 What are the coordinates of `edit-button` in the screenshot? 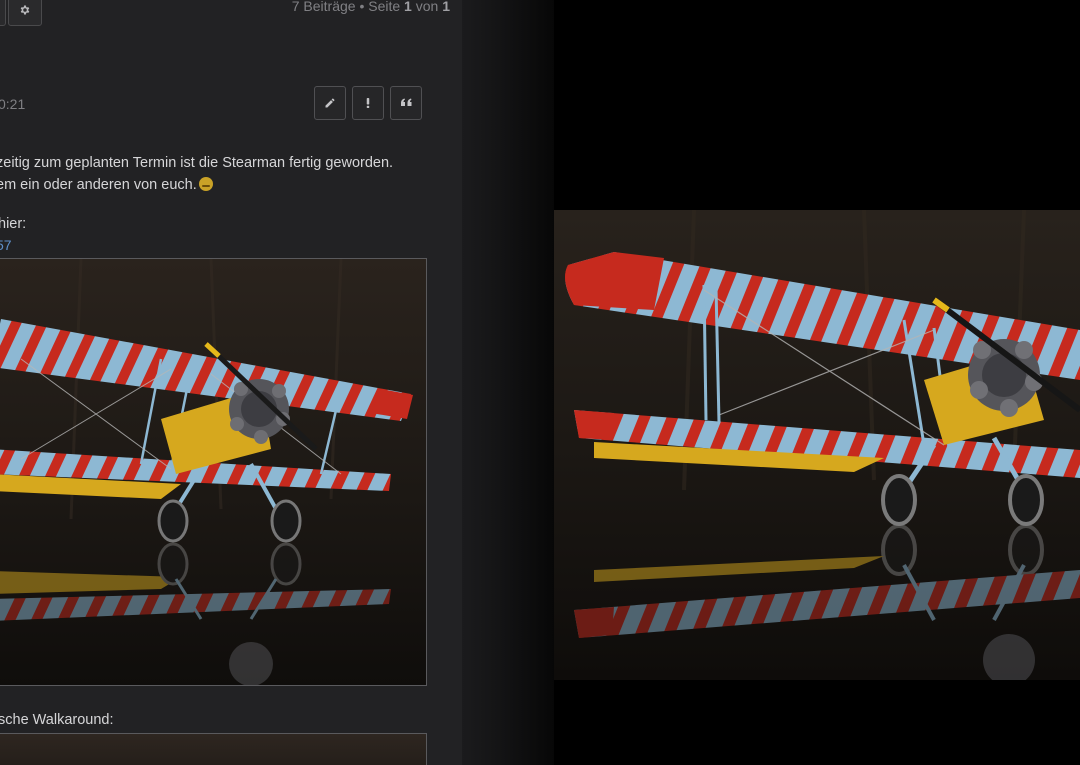 It's located at (330, 103).